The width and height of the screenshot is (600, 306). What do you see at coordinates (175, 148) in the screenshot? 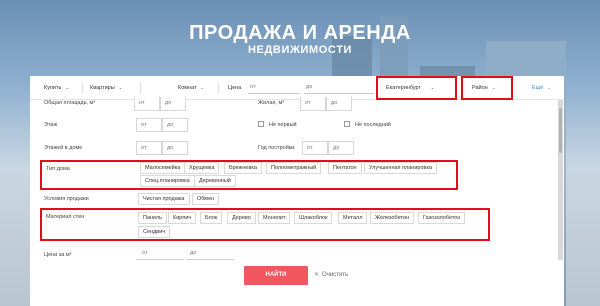
I see `floors-to: до` at bounding box center [175, 148].